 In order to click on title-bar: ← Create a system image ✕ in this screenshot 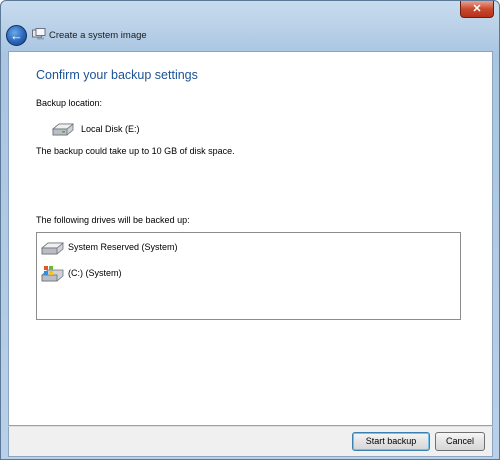, I will do `click(250, 26)`.